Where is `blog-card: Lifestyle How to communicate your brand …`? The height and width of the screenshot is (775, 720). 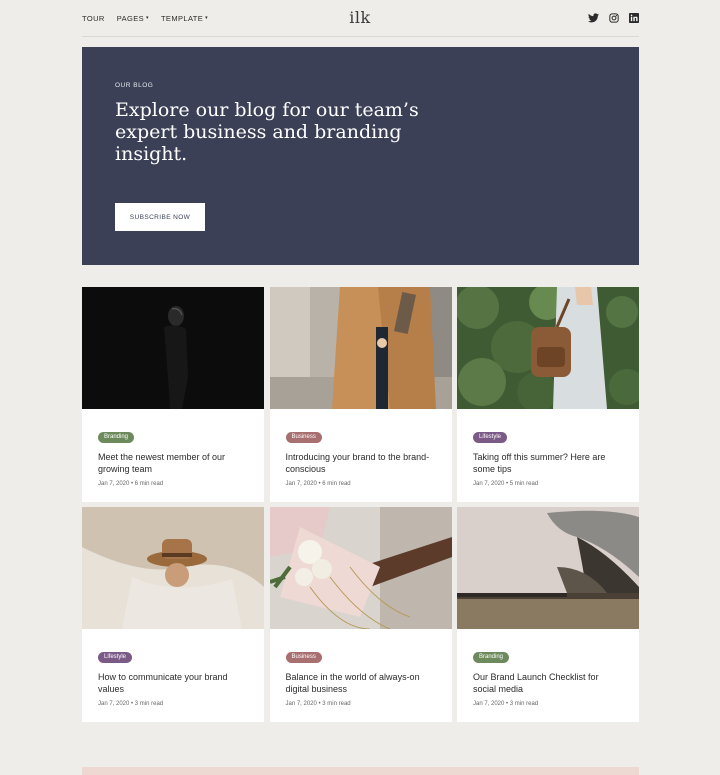
blog-card: Lifestyle How to communicate your brand … is located at coordinates (173, 614).